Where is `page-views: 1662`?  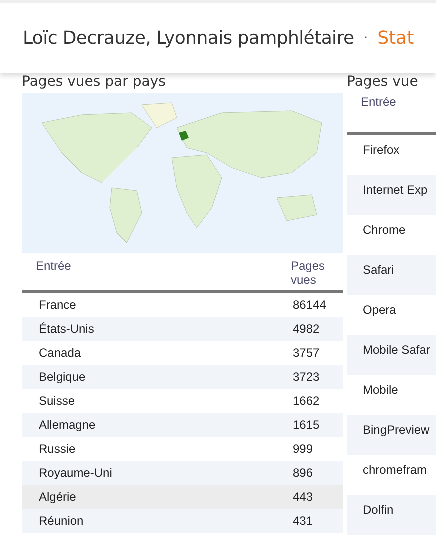 page-views: 1662 is located at coordinates (306, 401).